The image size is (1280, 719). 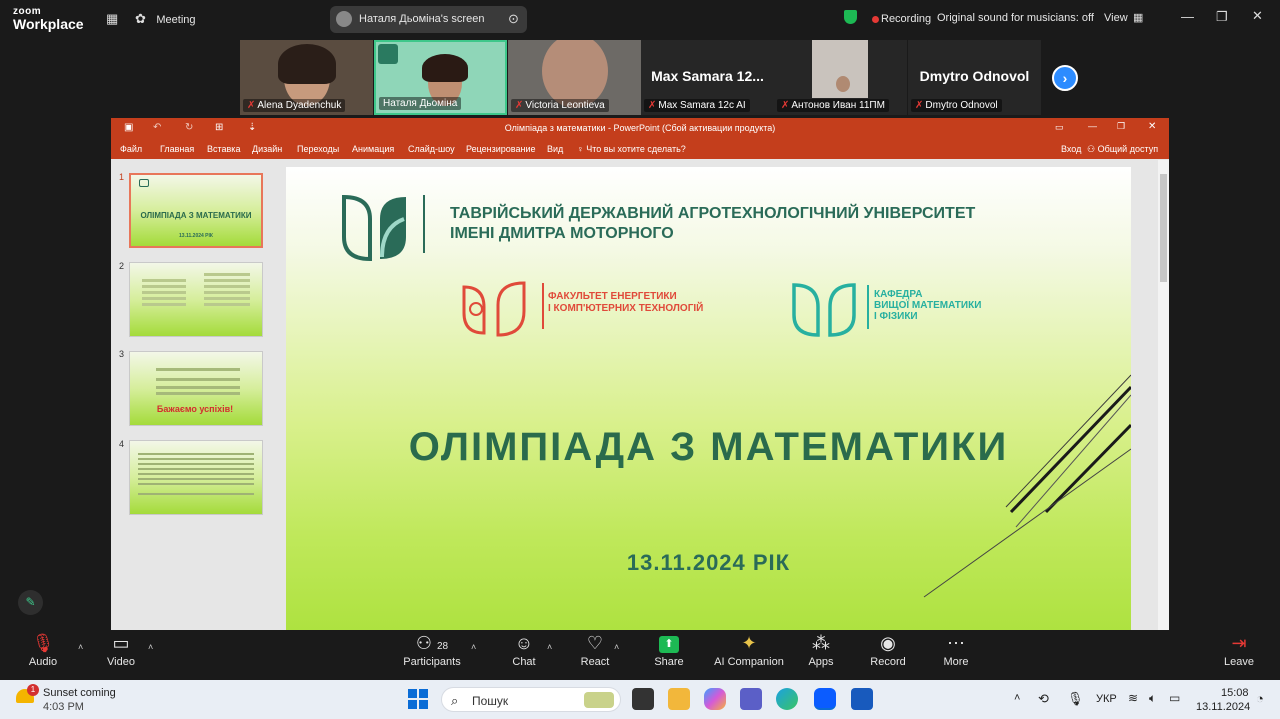 What do you see at coordinates (422, 19) in the screenshot?
I see `screen-share-label: Наталя Дьоміна's screen` at bounding box center [422, 19].